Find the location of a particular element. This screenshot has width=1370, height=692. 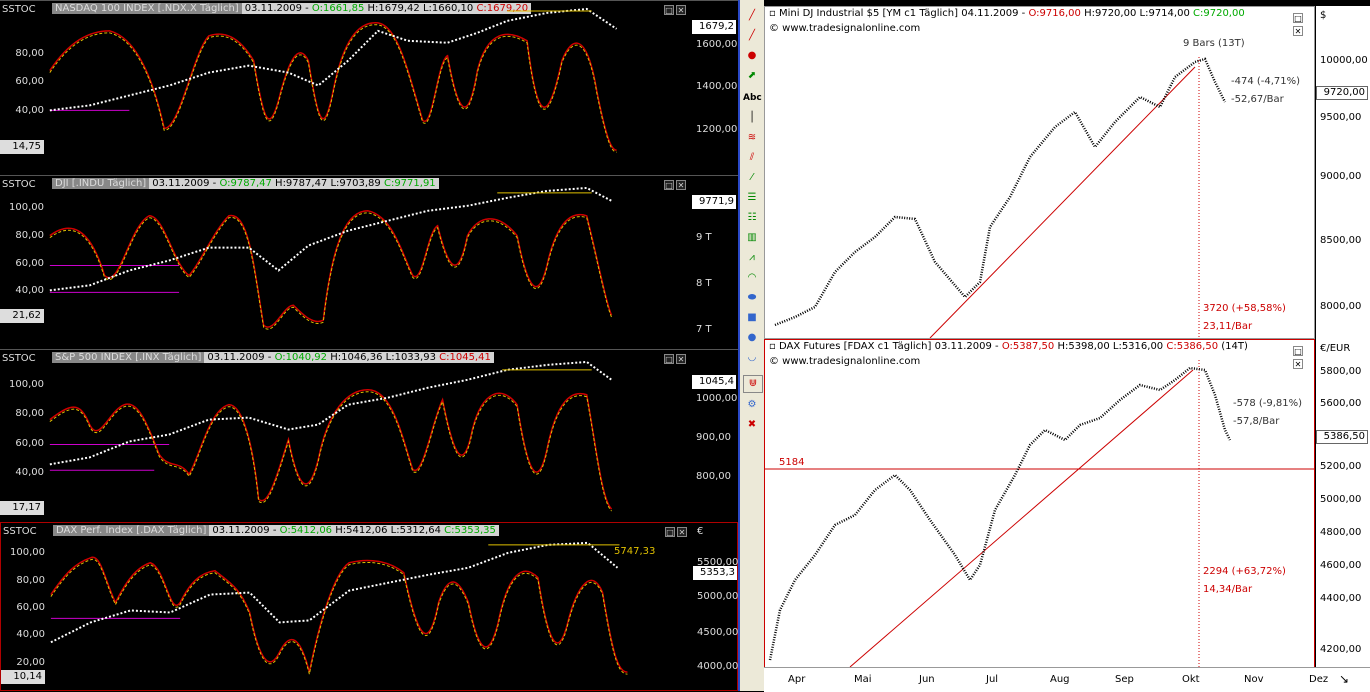

axis-label: 8000,00 is located at coordinates (1341, 306).